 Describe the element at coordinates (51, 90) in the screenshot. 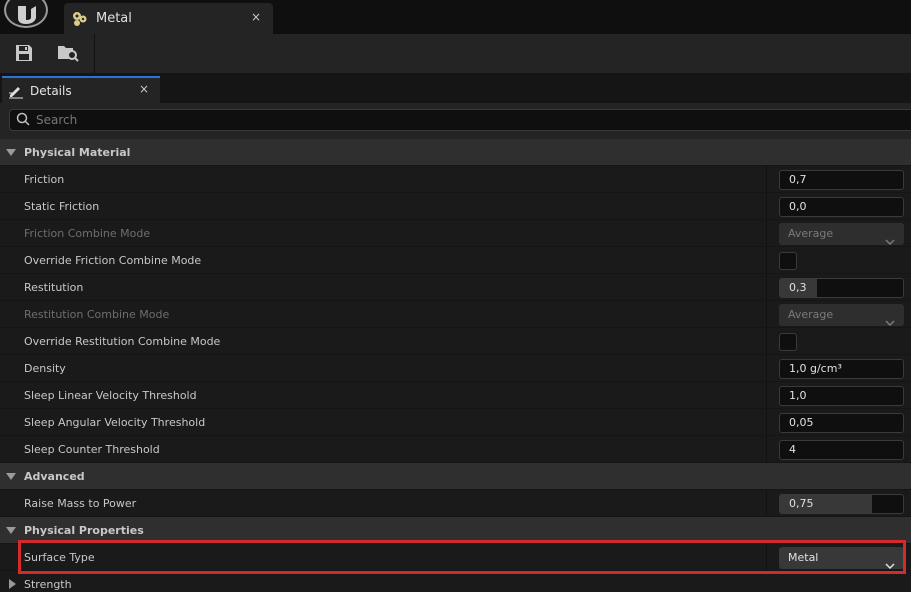

I see `details-tab-title: Details` at that location.